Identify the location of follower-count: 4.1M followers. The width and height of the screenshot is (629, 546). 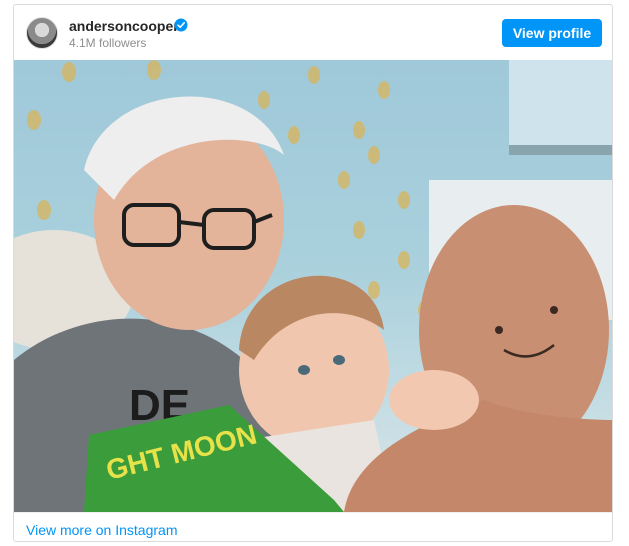
(108, 43).